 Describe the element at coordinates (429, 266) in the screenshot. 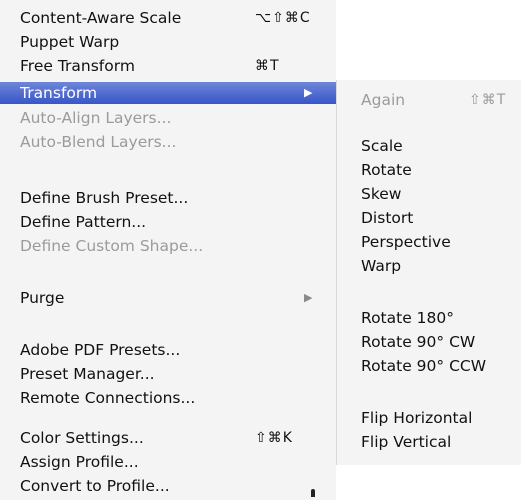

I see `submenu-item-warp: Warp` at that location.